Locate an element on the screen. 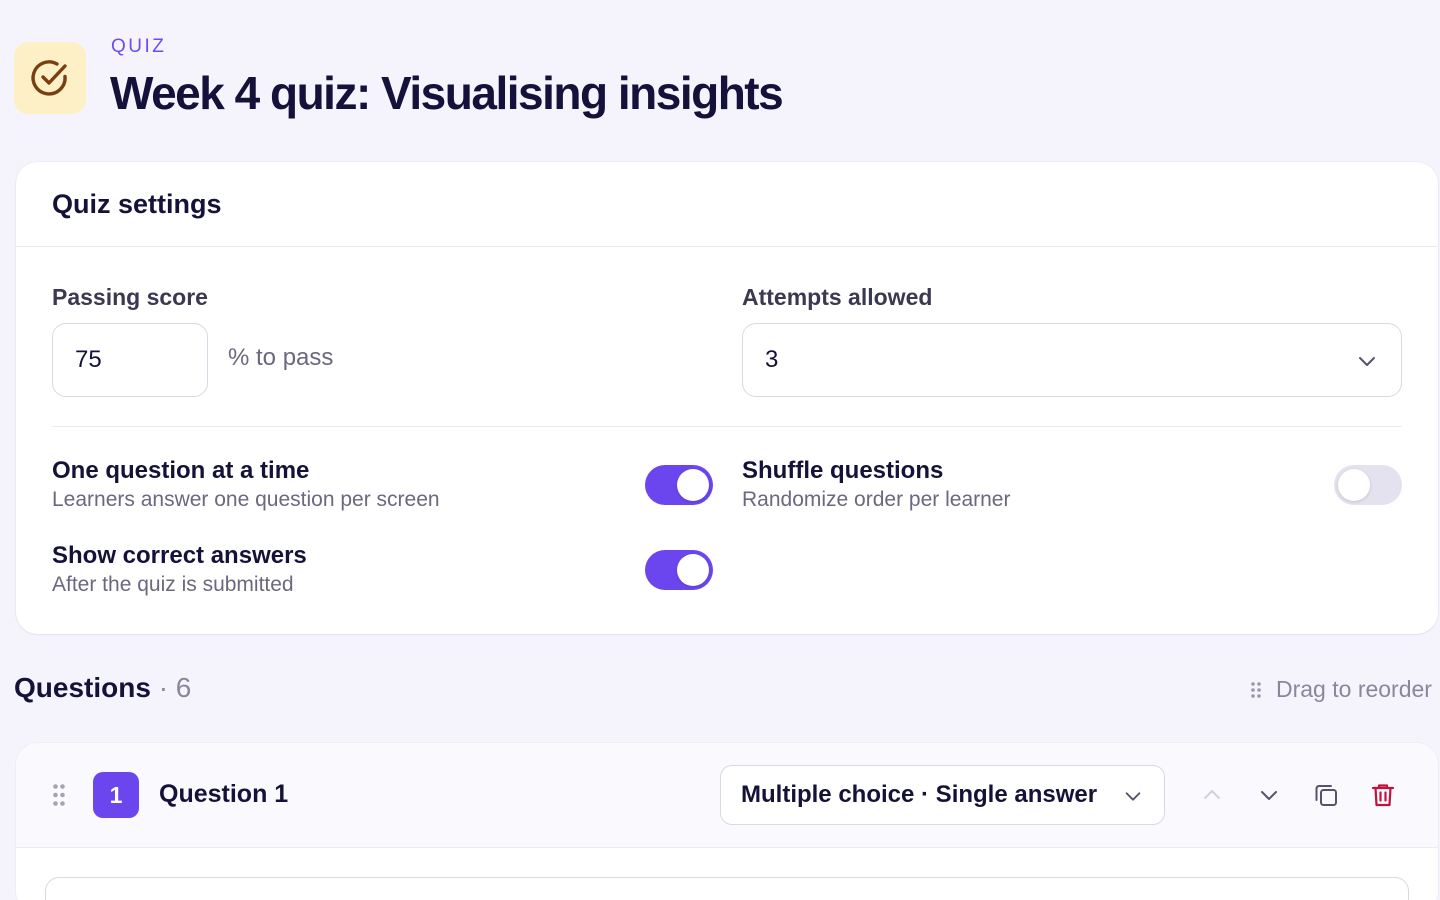 The image size is (1440, 900). move-down-button is located at coordinates (1269, 795).